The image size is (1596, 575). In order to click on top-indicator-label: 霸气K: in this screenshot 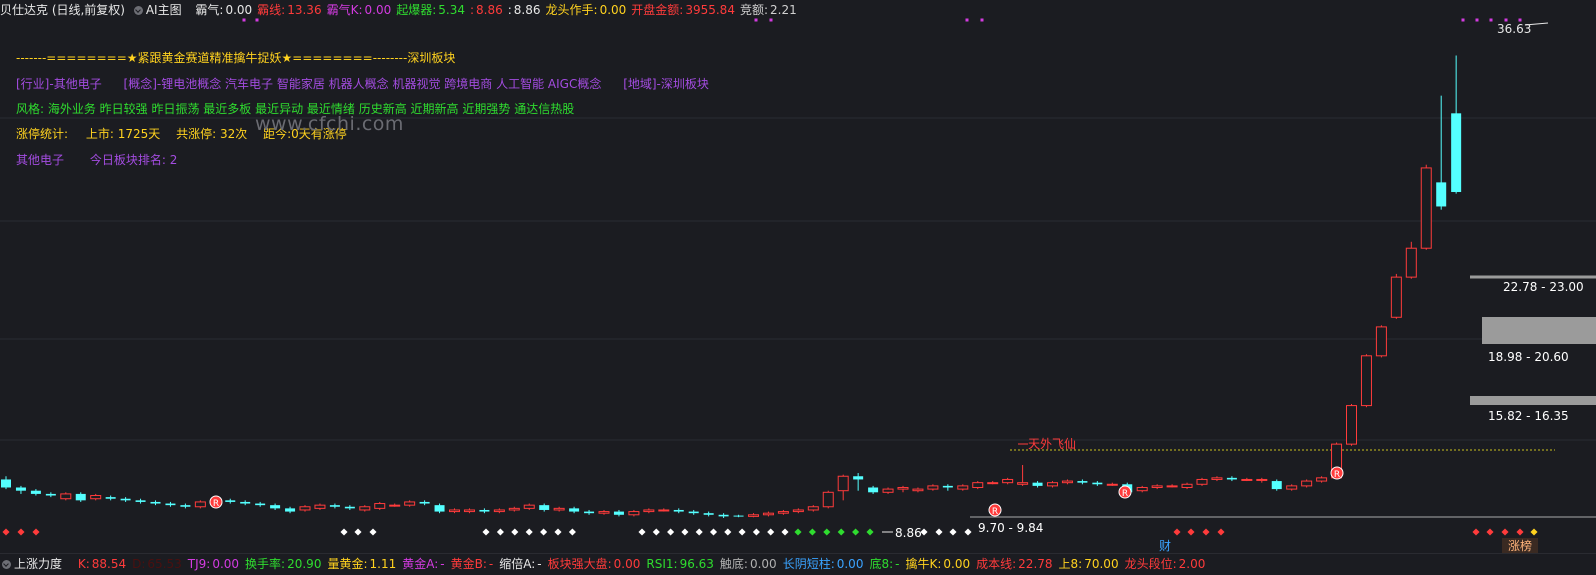, I will do `click(344, 10)`.